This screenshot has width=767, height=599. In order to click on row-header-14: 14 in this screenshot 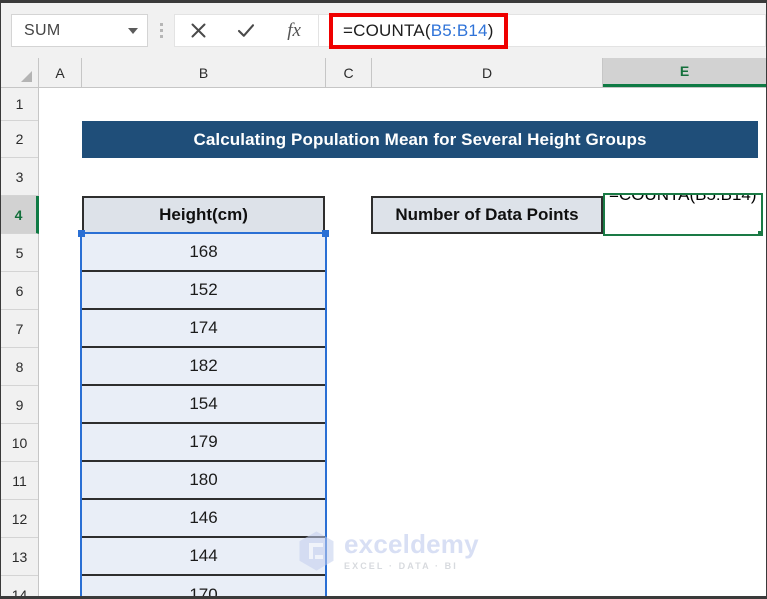, I will do `click(19, 587)`.